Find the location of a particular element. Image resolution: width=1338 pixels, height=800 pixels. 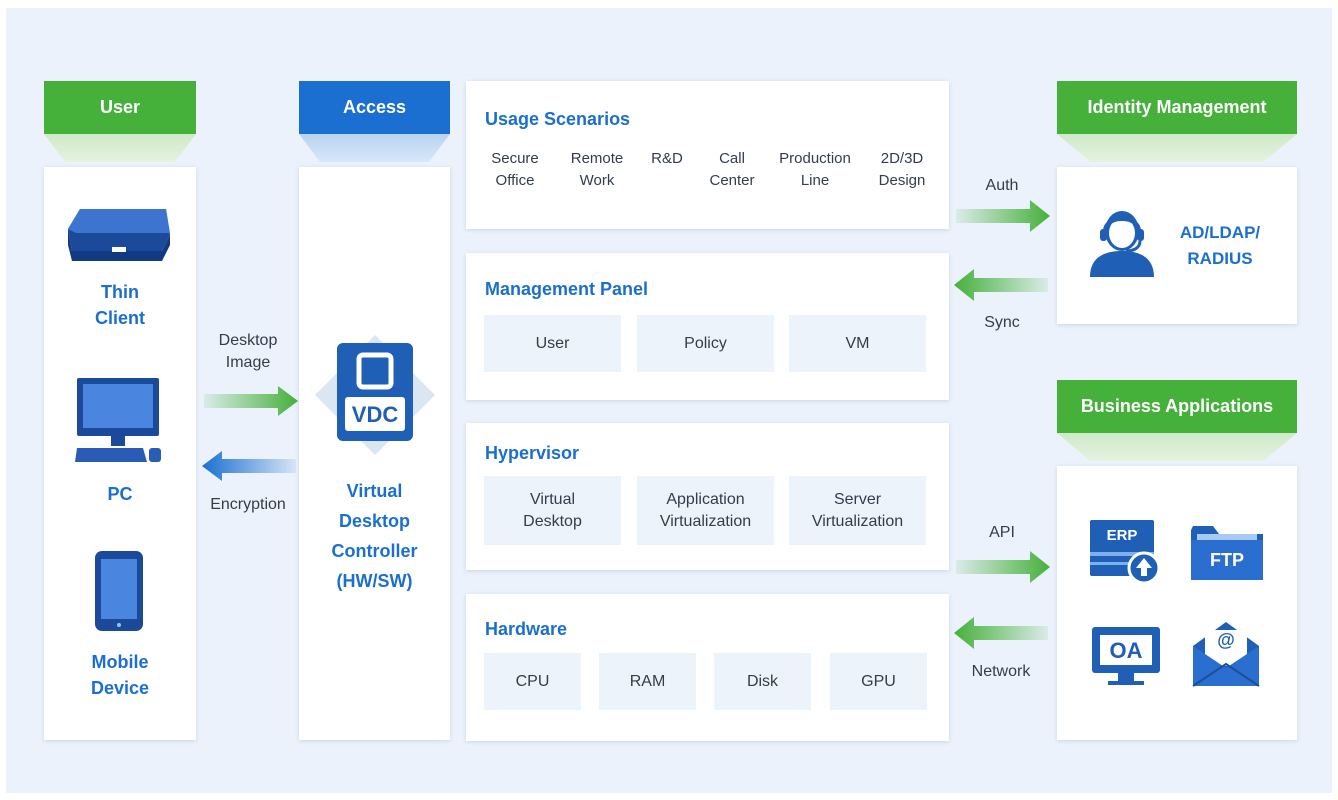

hardware-item-gpu: GPU is located at coordinates (878, 681).